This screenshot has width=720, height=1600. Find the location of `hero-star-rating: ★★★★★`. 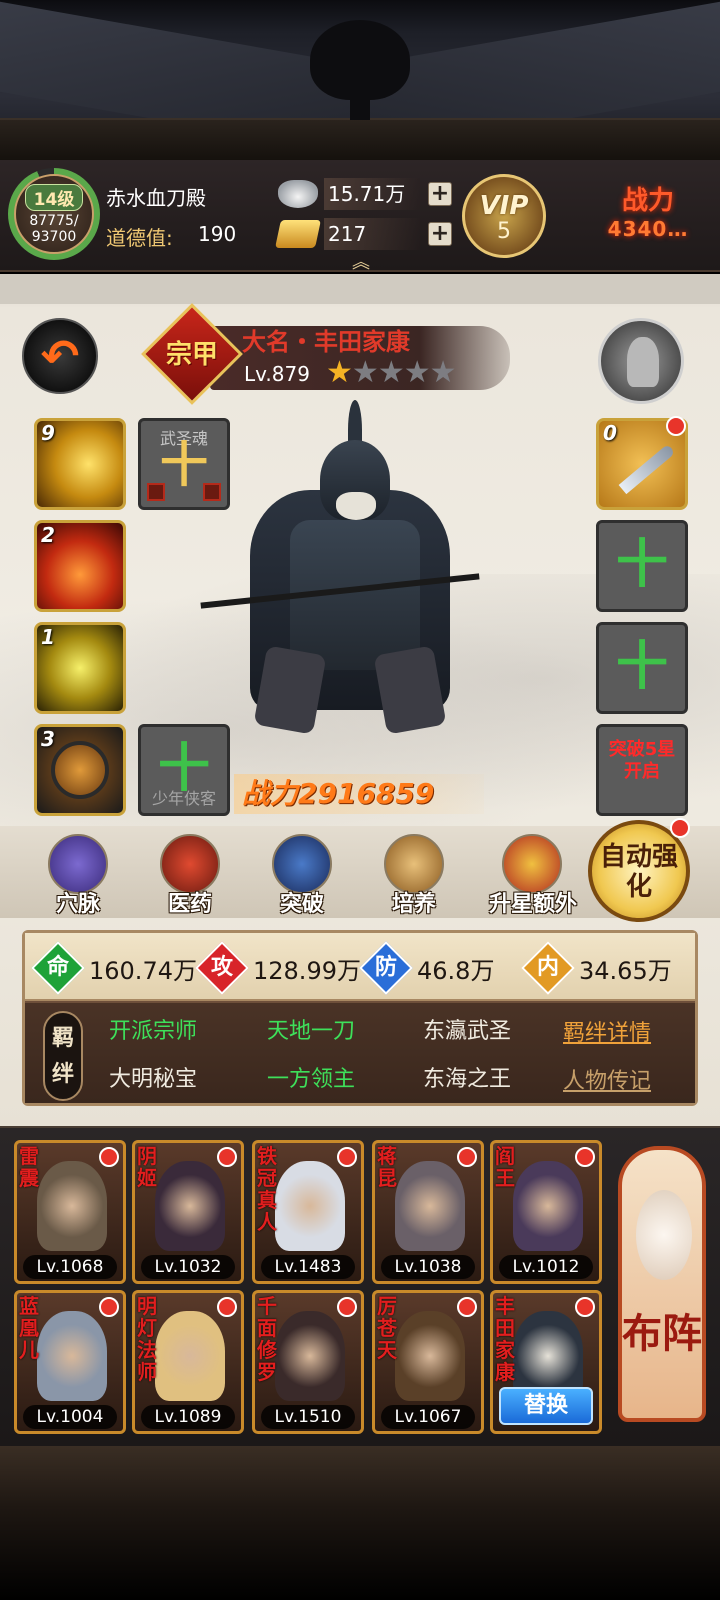

hero-star-rating: ★★★★★ is located at coordinates (391, 372).